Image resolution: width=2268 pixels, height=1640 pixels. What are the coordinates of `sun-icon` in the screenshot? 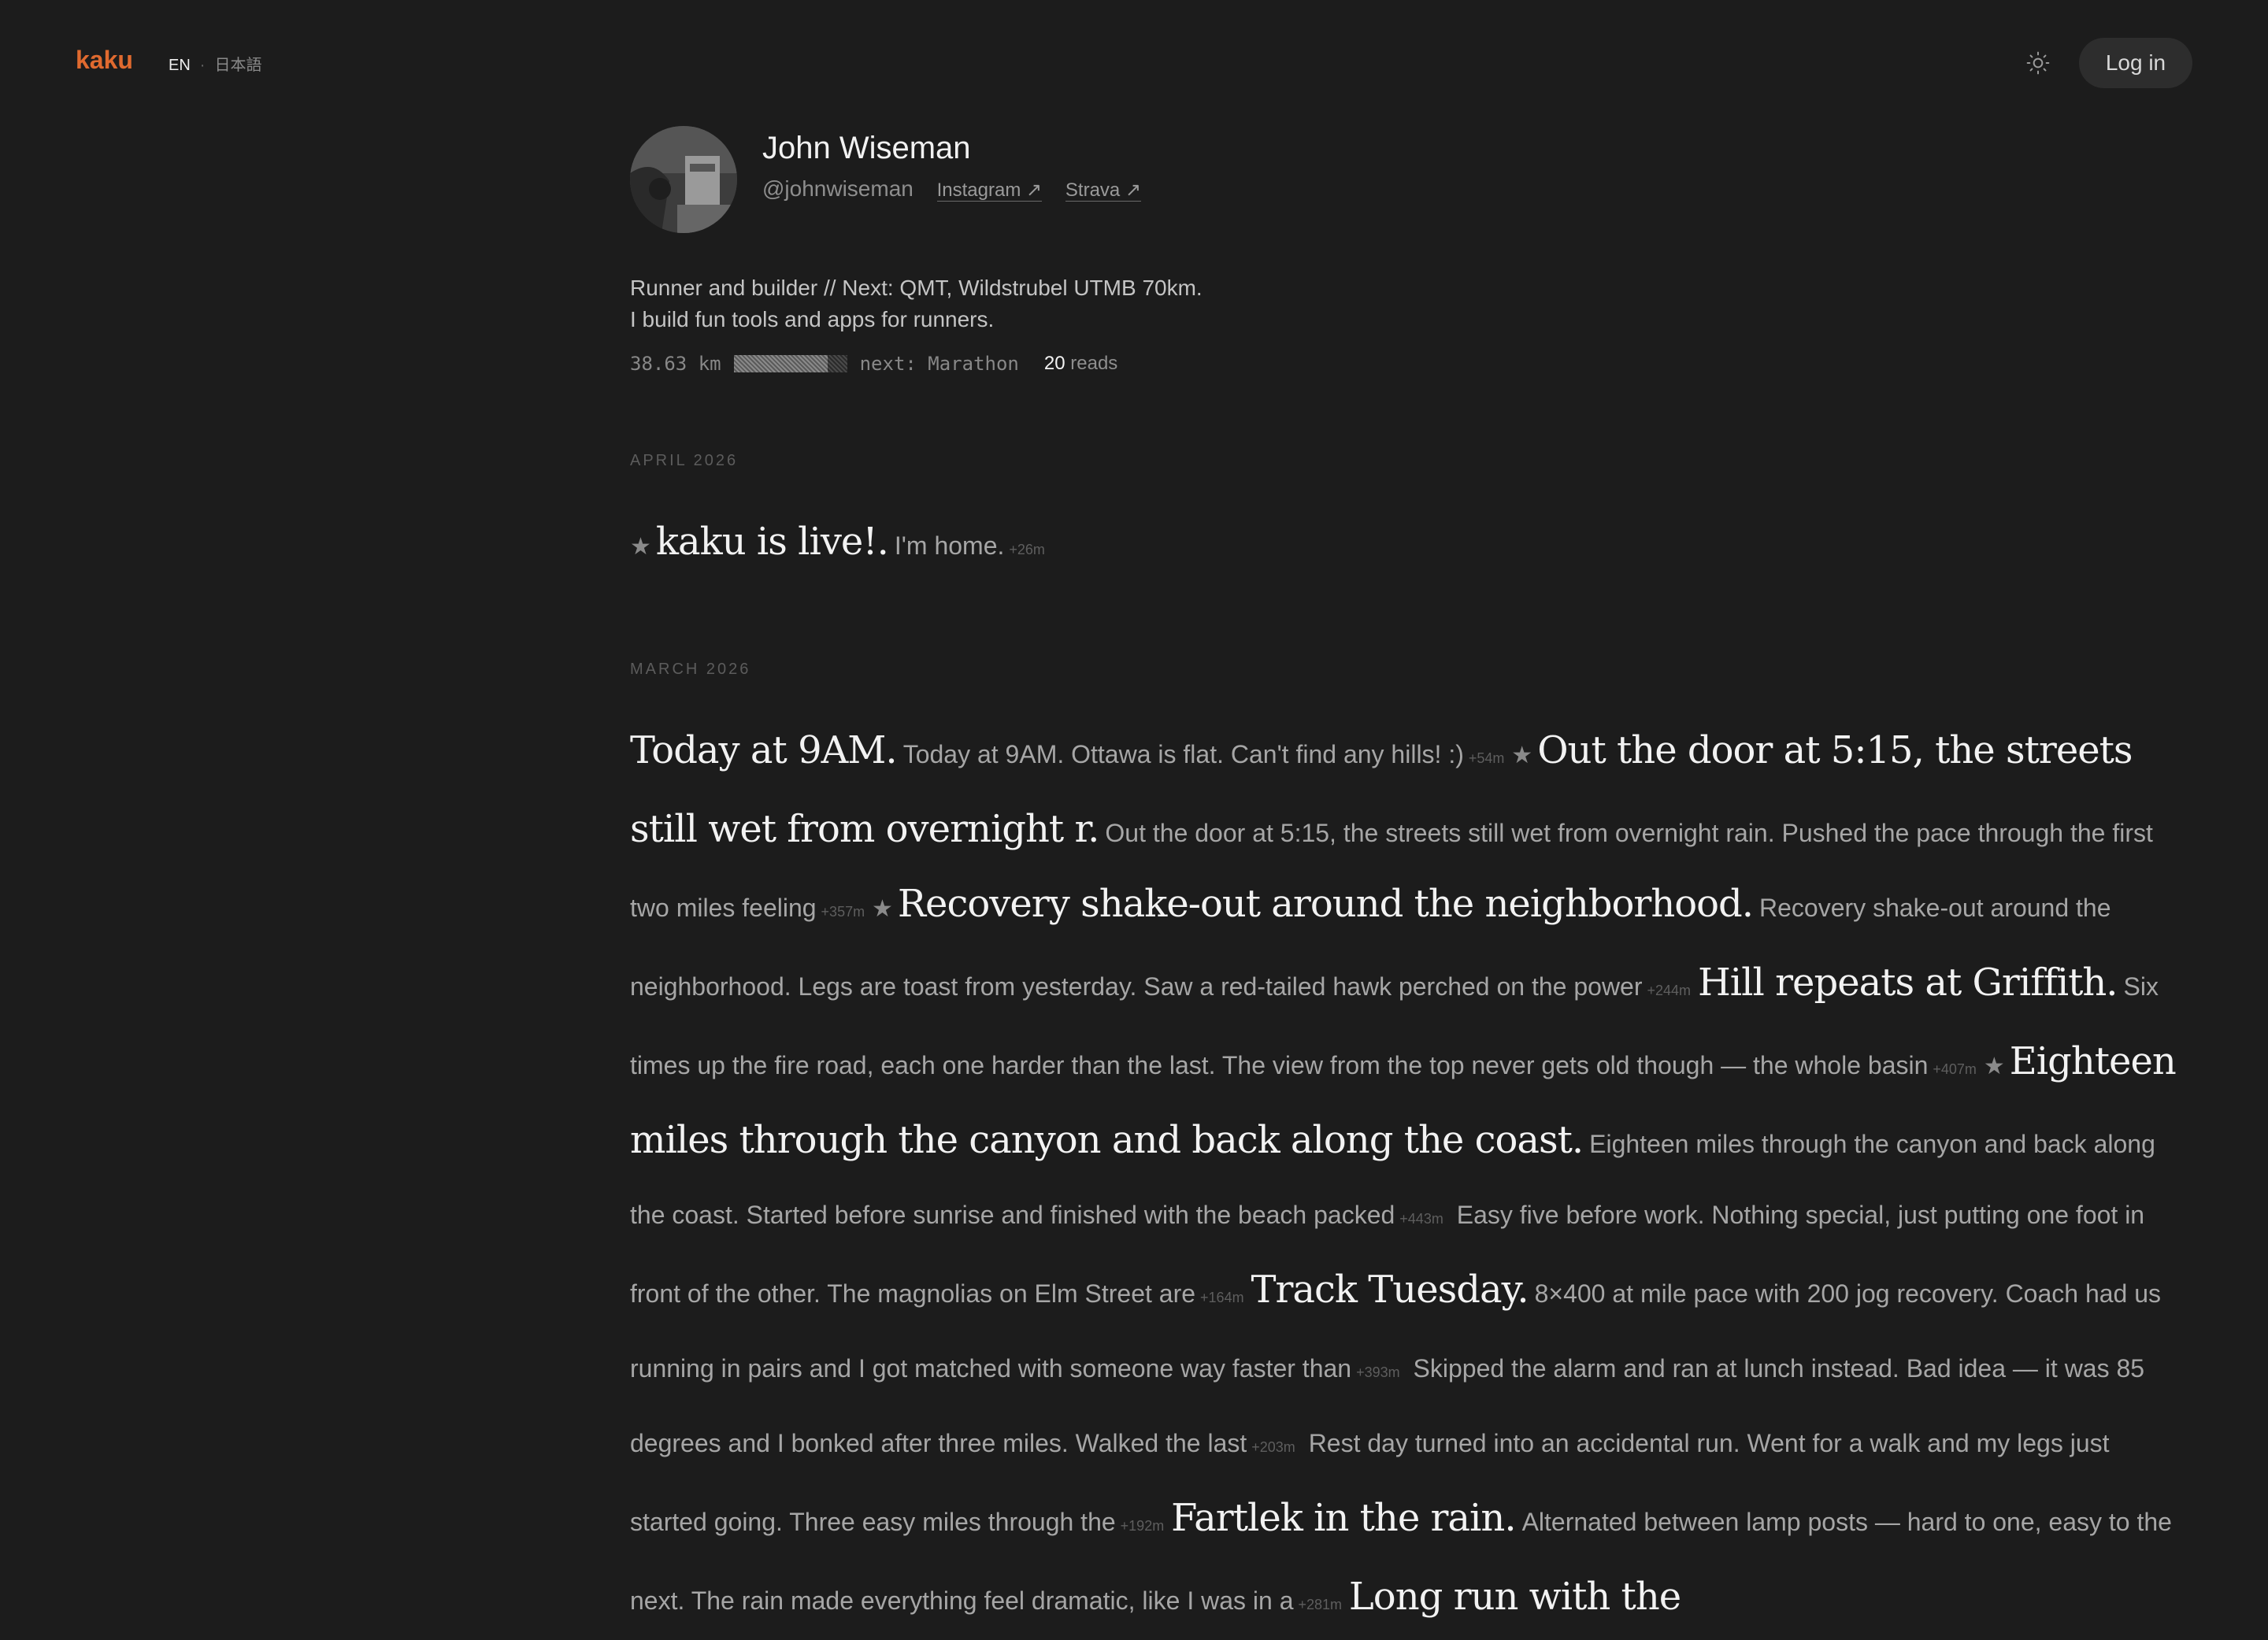 It's located at (2038, 63).